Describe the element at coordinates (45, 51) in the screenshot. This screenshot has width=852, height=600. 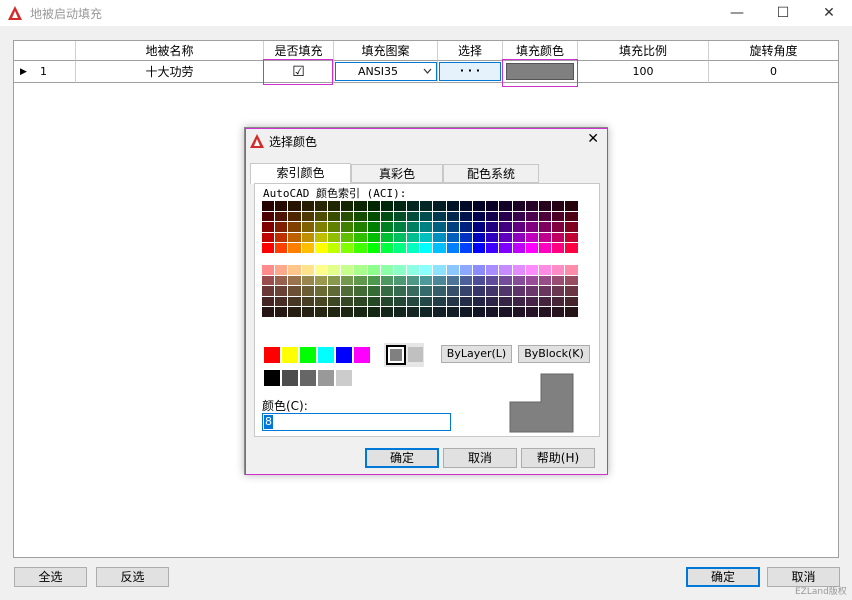
I see `header-row-indicator` at that location.